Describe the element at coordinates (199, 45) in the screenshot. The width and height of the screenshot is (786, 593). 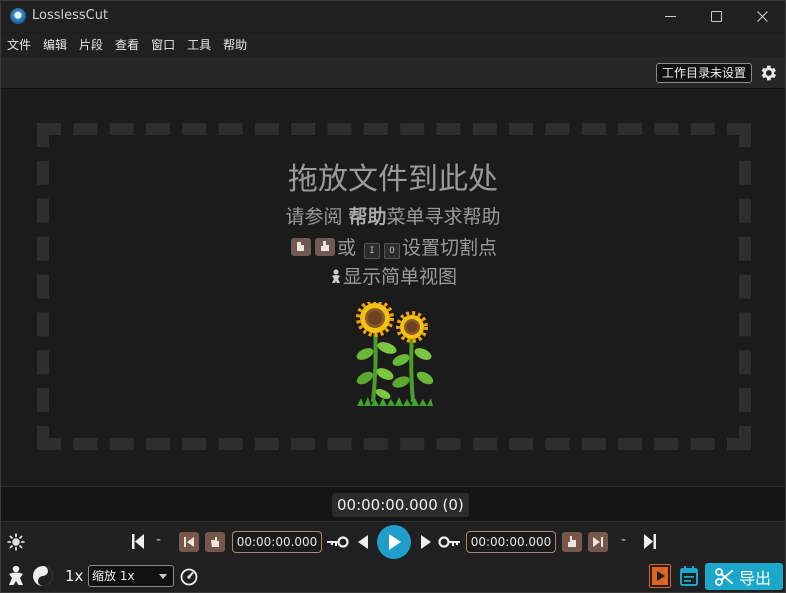
I see `menu-tools: 工具` at that location.